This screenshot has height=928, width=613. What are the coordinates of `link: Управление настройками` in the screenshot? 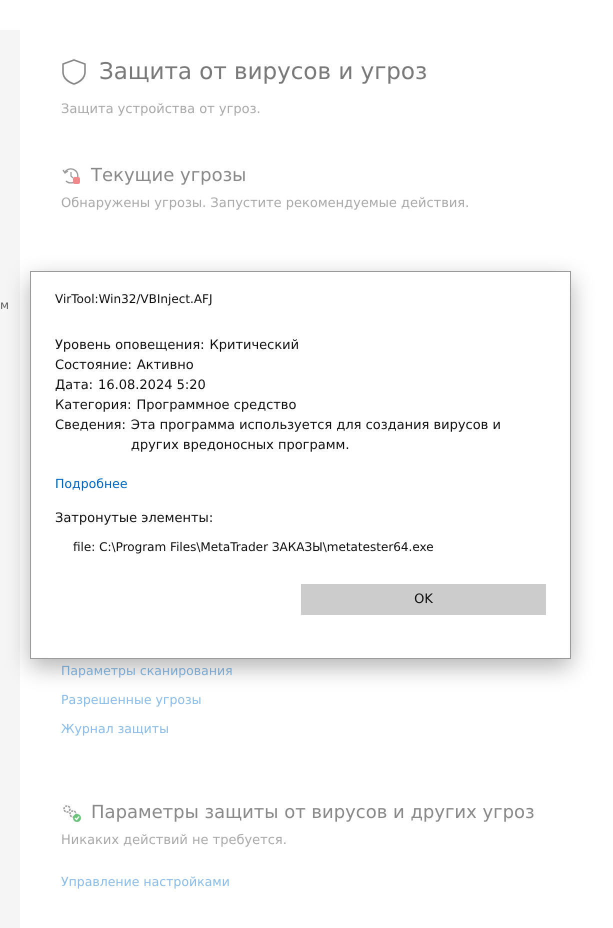 It's located at (298, 881).